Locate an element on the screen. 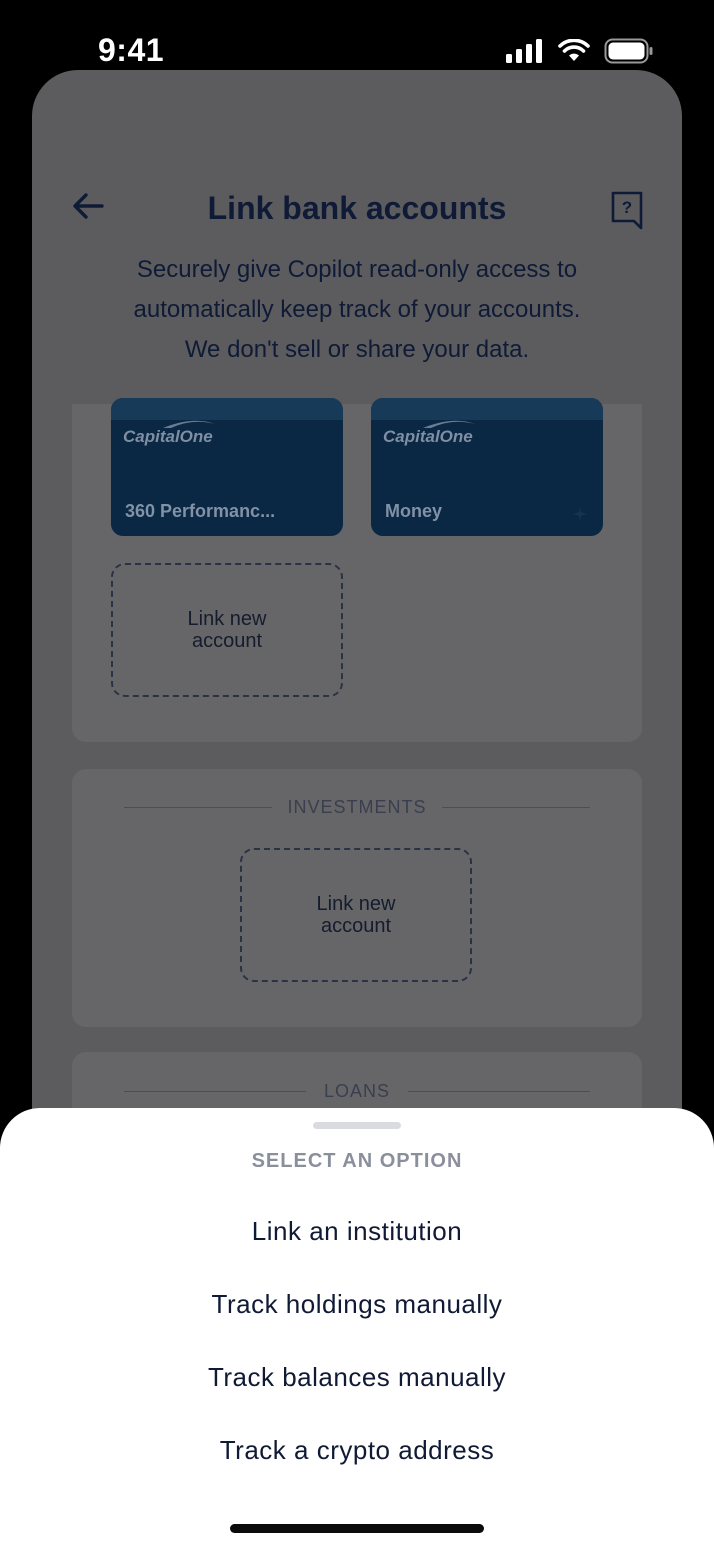 The width and height of the screenshot is (714, 1548). page-title: Link bank accounts is located at coordinates (357, 208).